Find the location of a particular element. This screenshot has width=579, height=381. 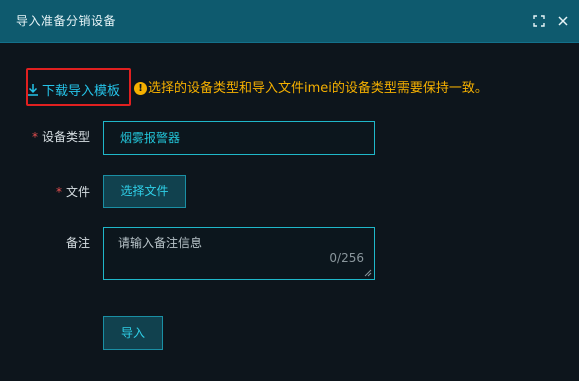

remark-field: 0/256 is located at coordinates (239, 253).